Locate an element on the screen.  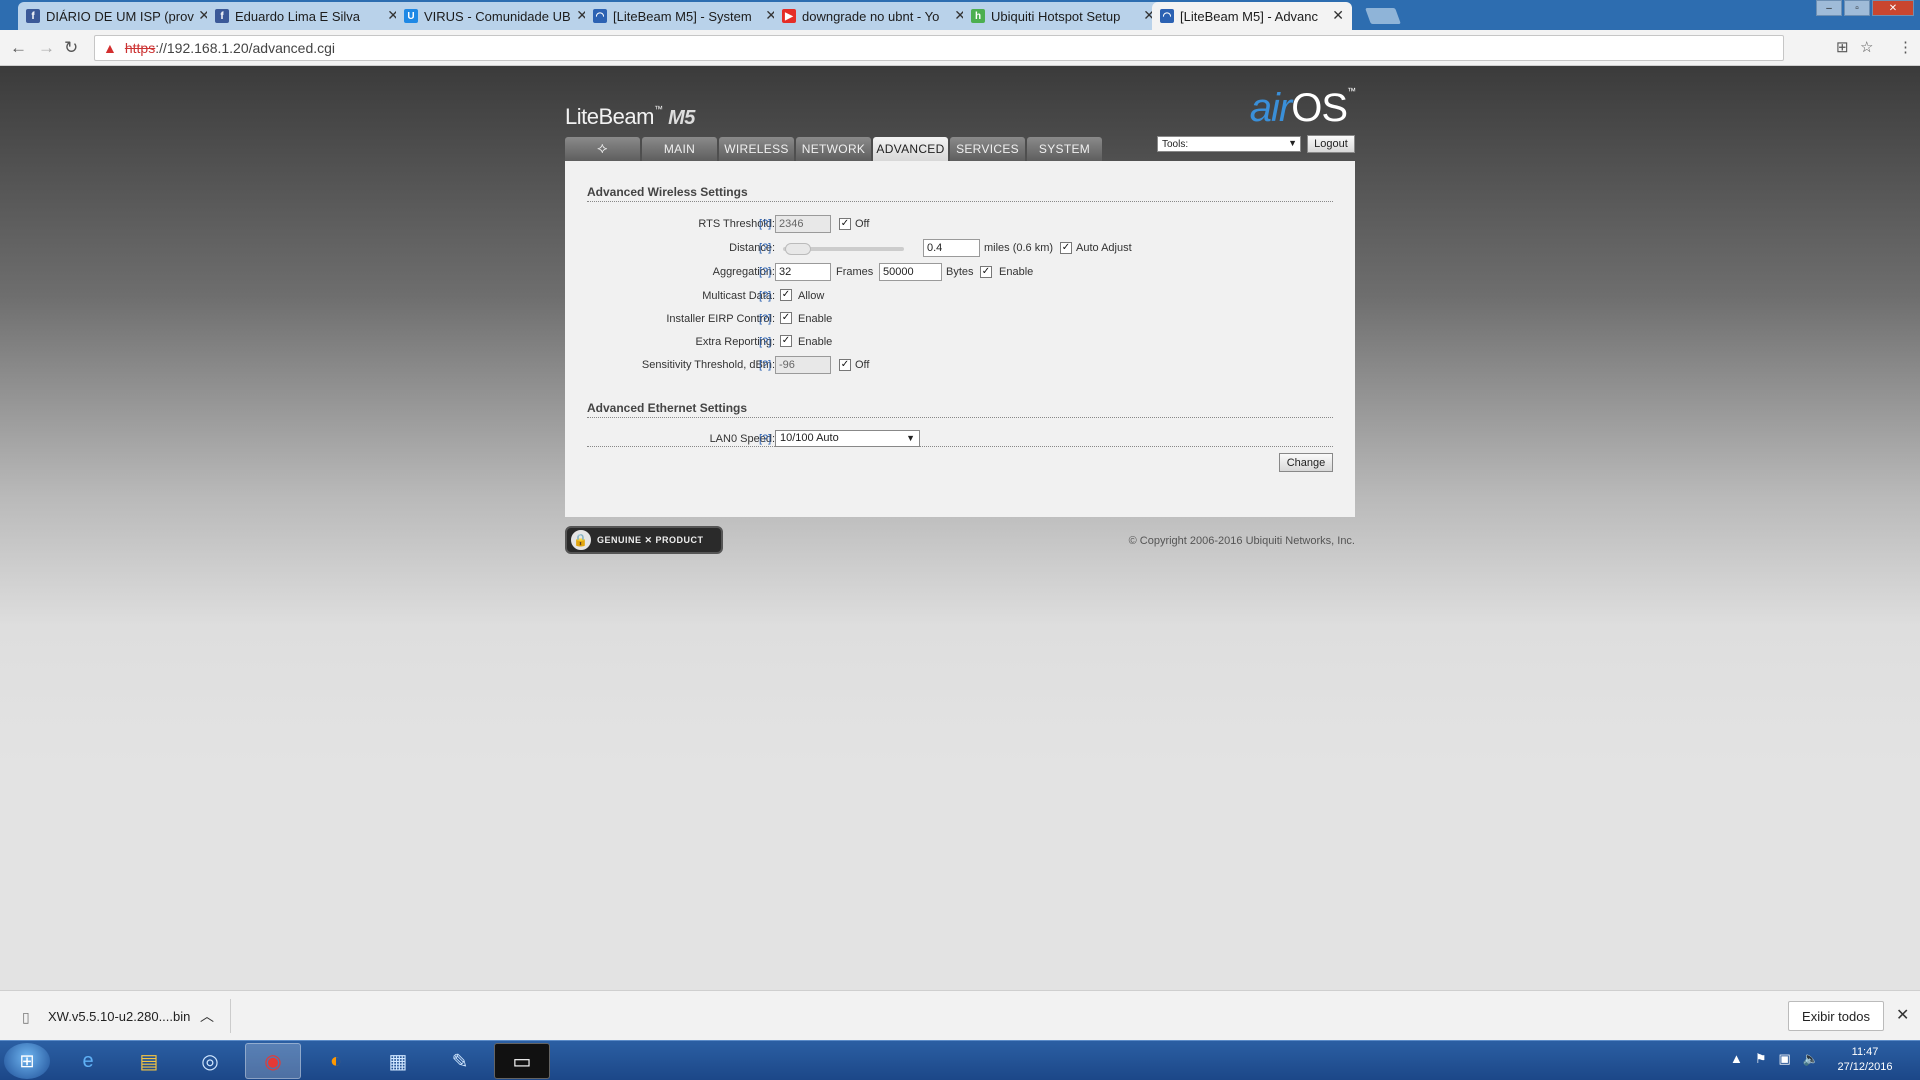
network-icon: ▣ is located at coordinates (1785, 1059).